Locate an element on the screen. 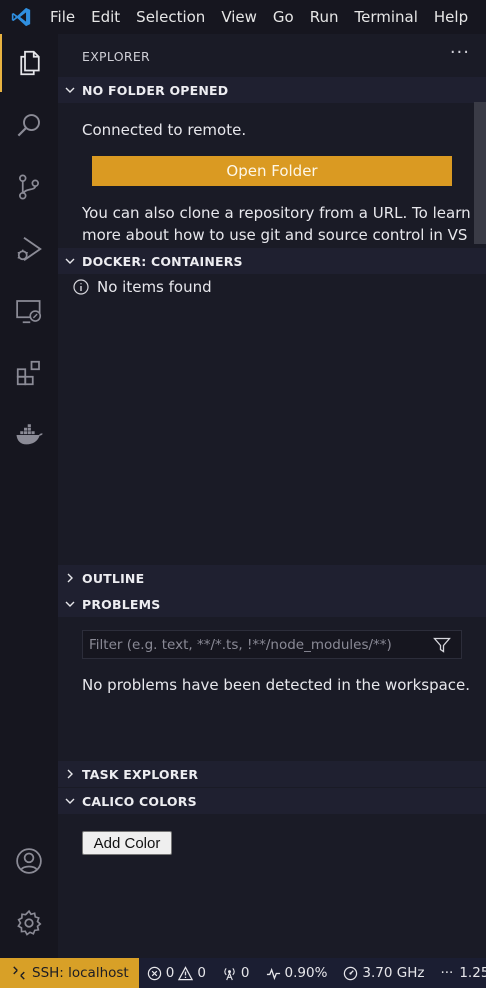  cpu-frequency: 3.70 GHz is located at coordinates (393, 973).